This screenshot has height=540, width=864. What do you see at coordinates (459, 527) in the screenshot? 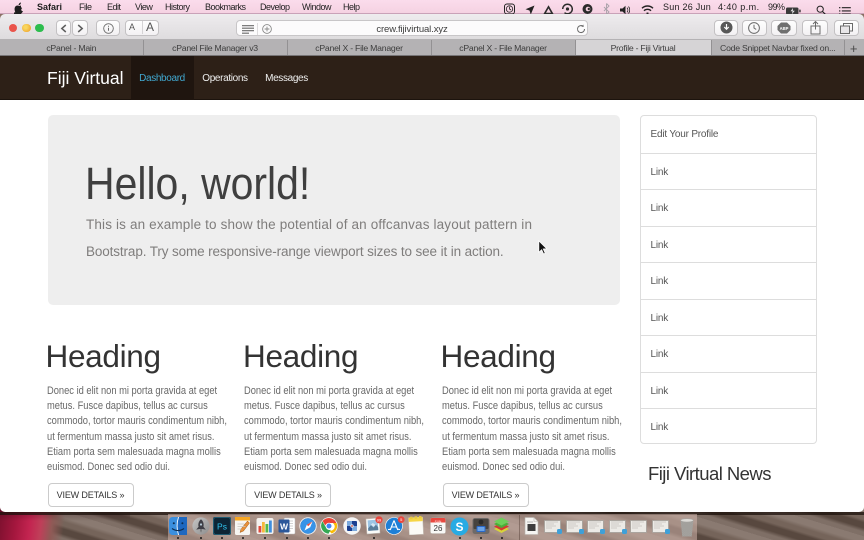
I see `svg-text: S` at bounding box center [459, 527].